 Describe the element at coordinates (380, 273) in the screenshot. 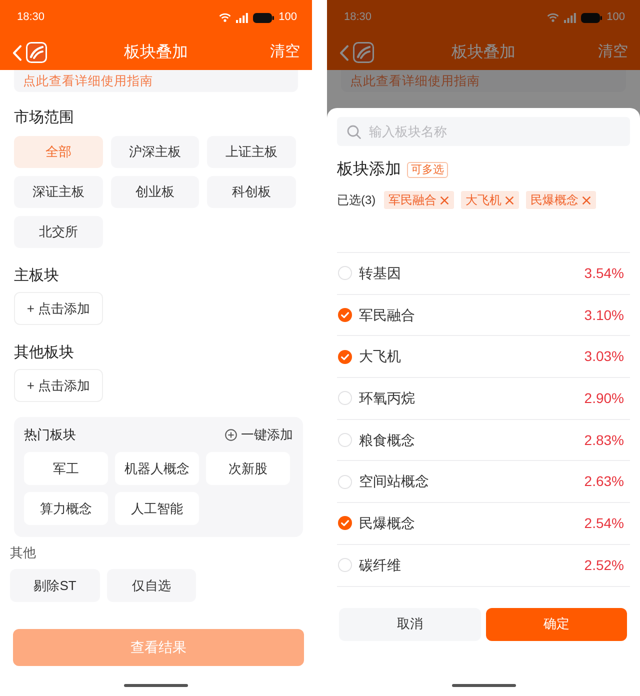

I see `sector-name: 转基因` at that location.